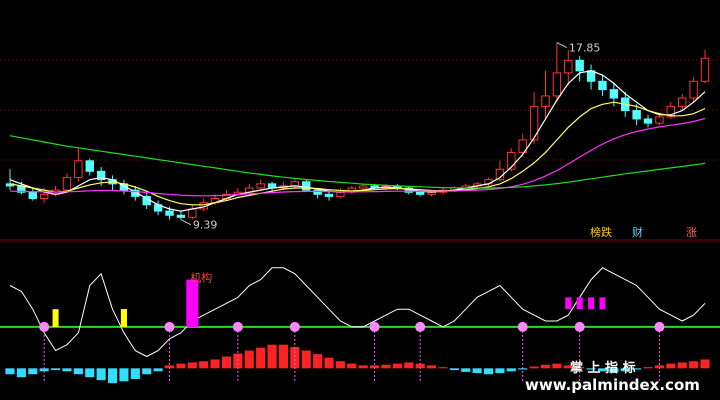 The image size is (720, 400). I want to click on low-price-label: 9.39, so click(205, 225).